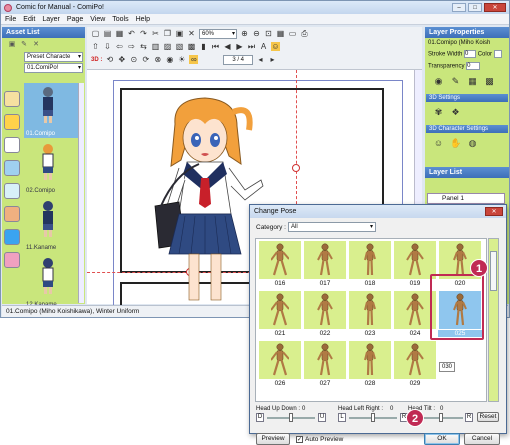 The width and height of the screenshot is (510, 445). What do you see at coordinates (442, 439) in the screenshot?
I see `ok-button: OK` at bounding box center [442, 439].